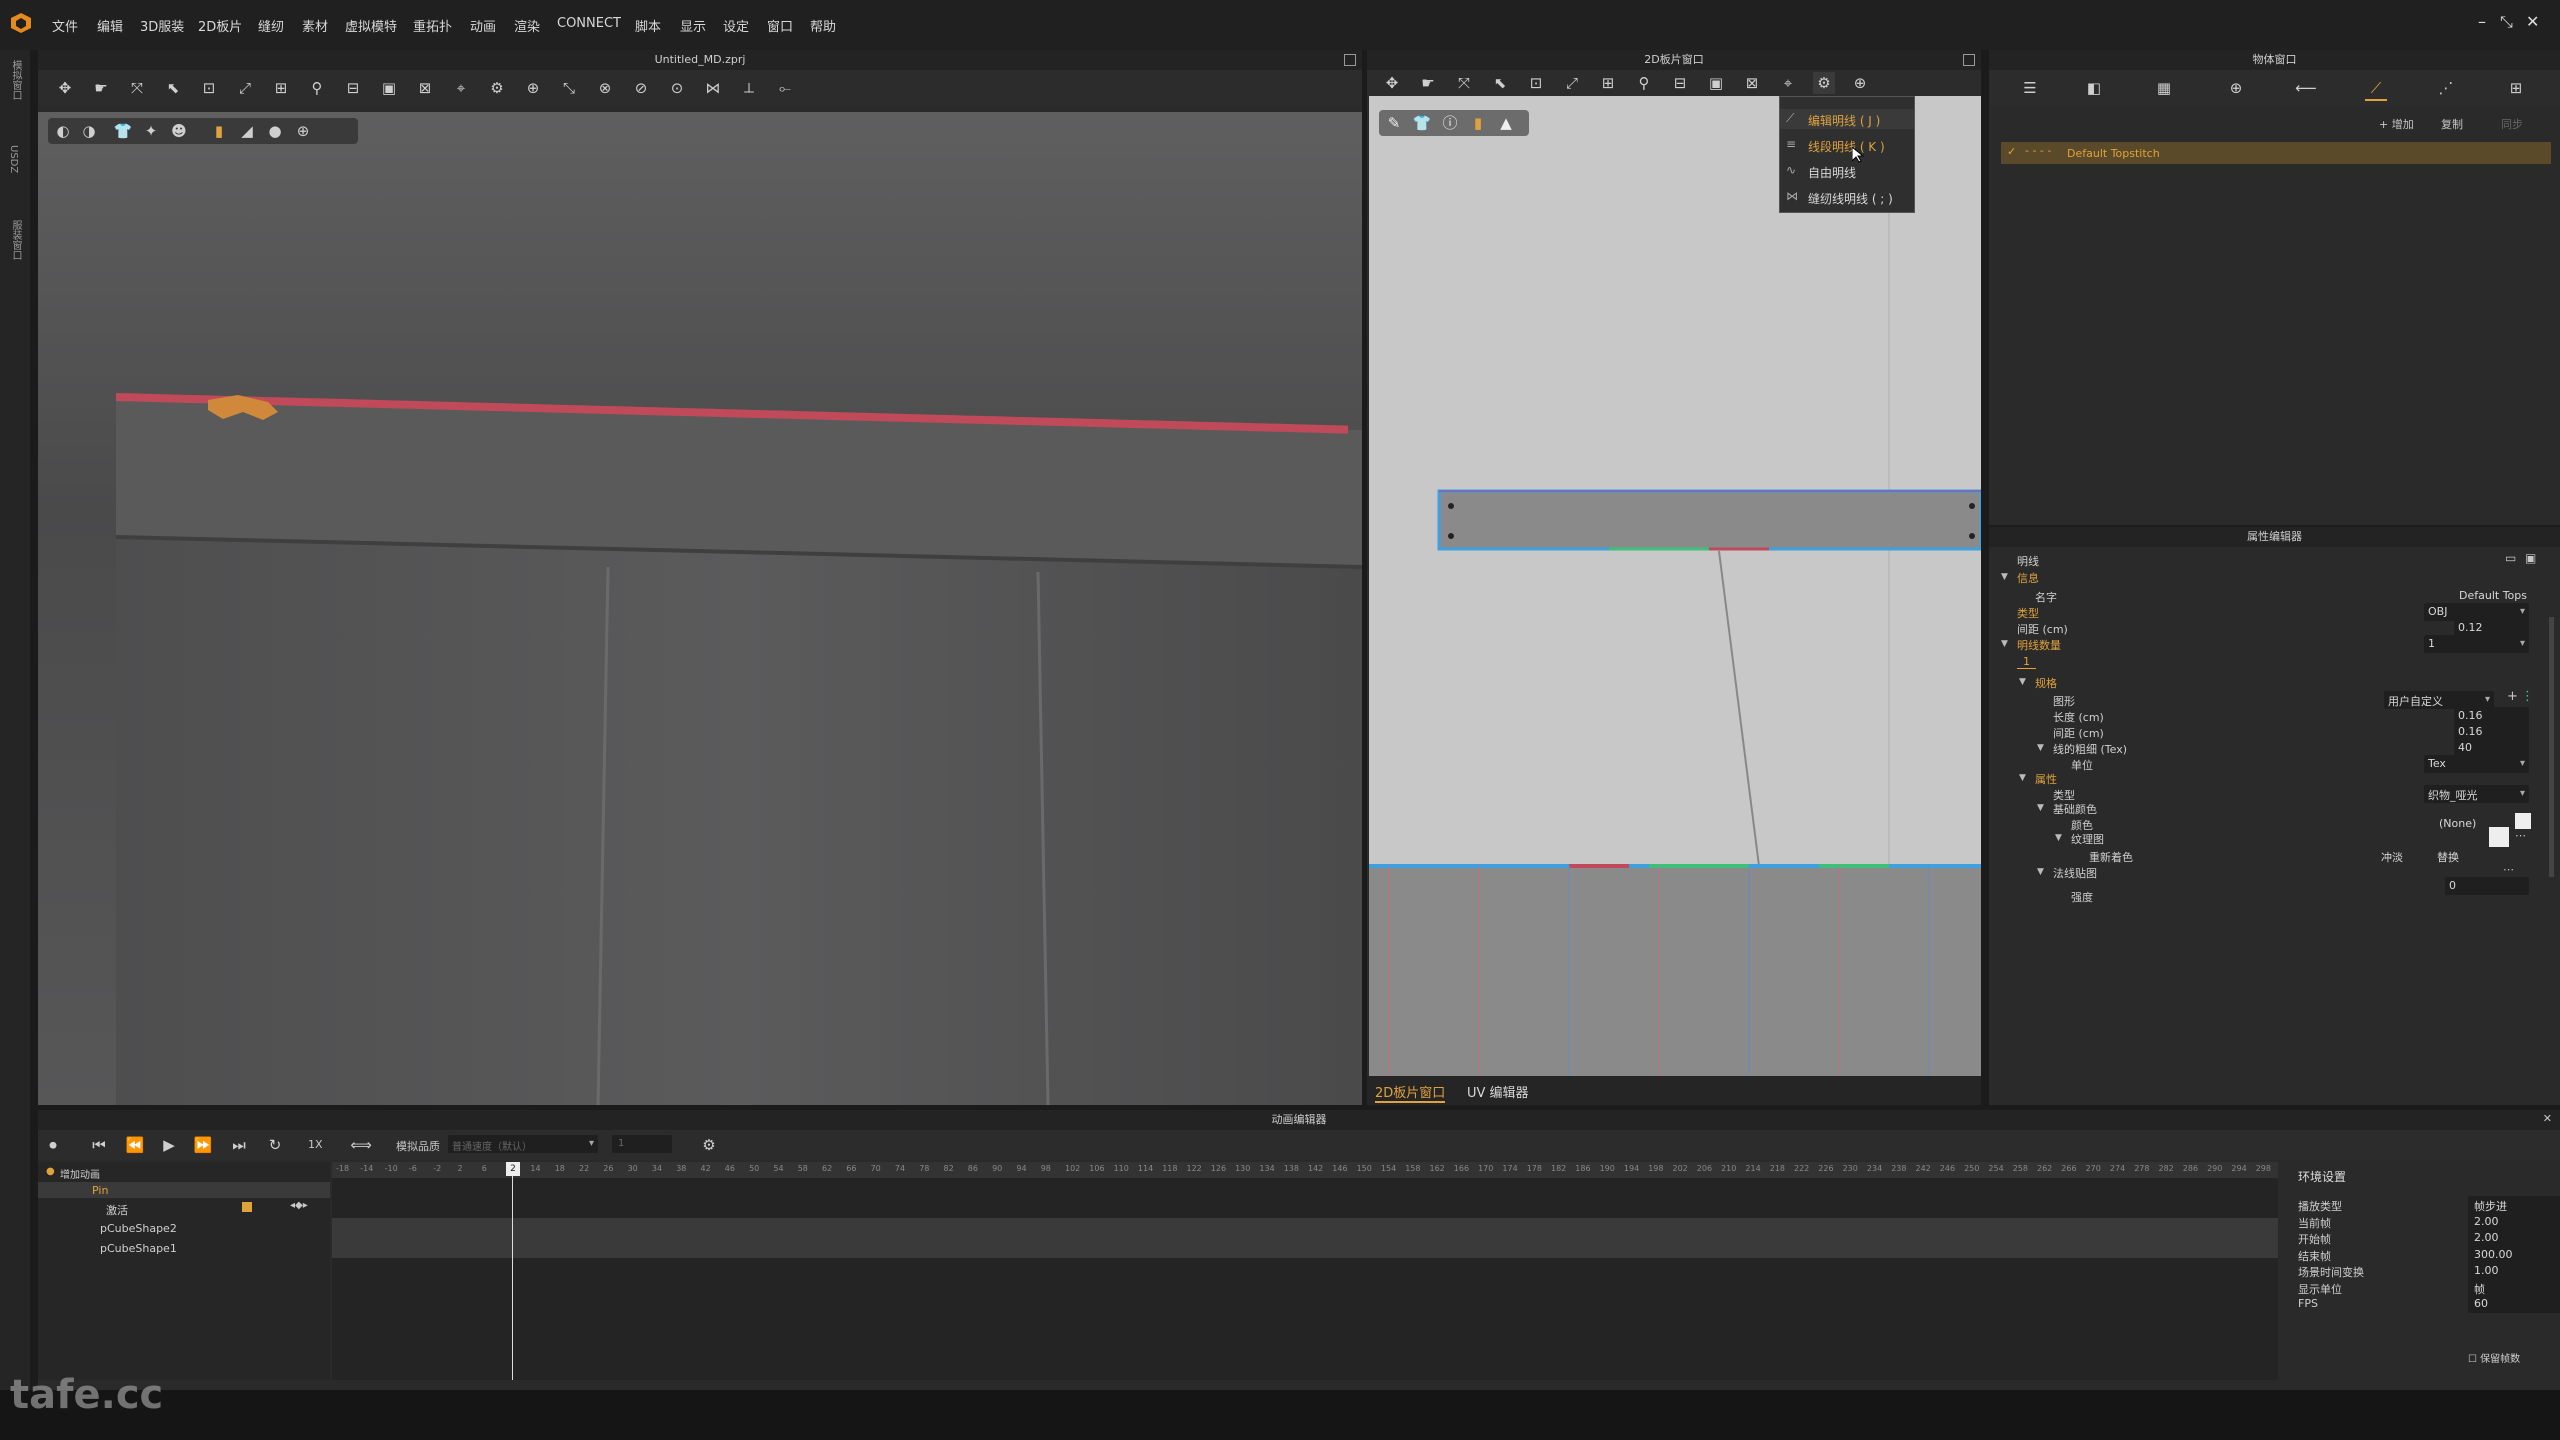 The height and width of the screenshot is (1440, 2560). What do you see at coordinates (361, 1145) in the screenshot?
I see `keyframe-icon: ⟺` at bounding box center [361, 1145].